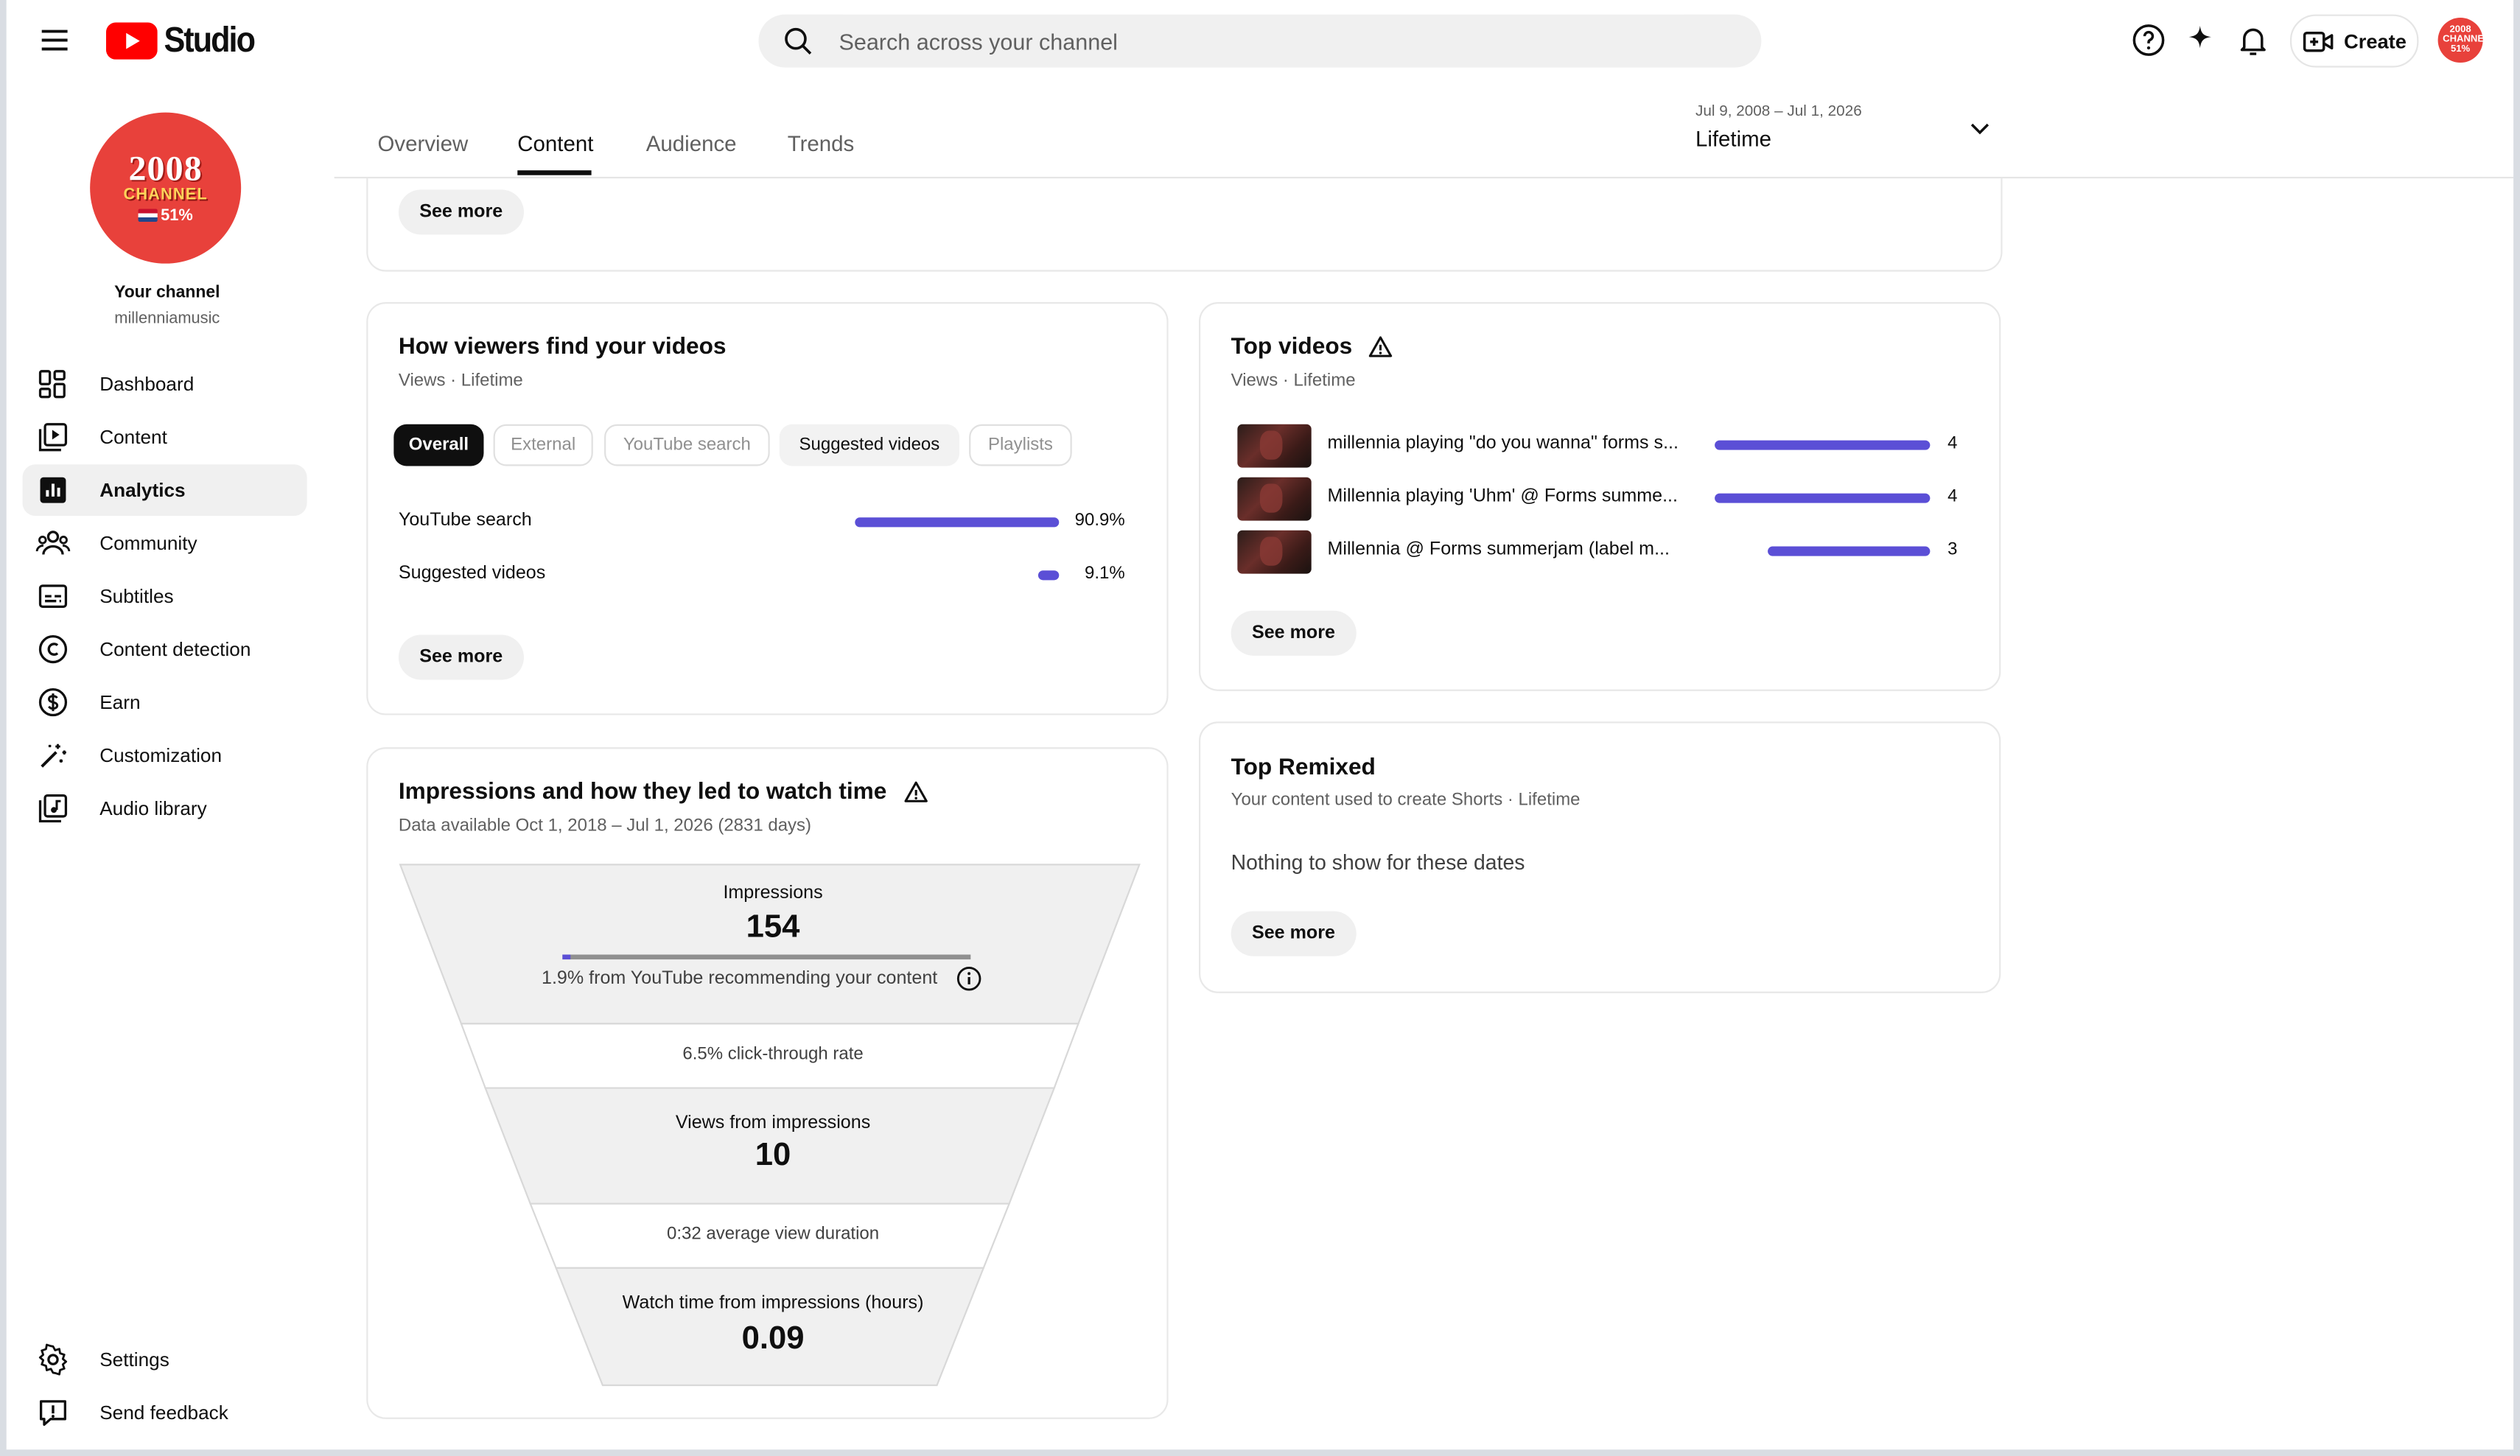 The image size is (2520, 1456). What do you see at coordinates (870, 445) in the screenshot?
I see `chip-suggested-videos: Suggested videos` at bounding box center [870, 445].